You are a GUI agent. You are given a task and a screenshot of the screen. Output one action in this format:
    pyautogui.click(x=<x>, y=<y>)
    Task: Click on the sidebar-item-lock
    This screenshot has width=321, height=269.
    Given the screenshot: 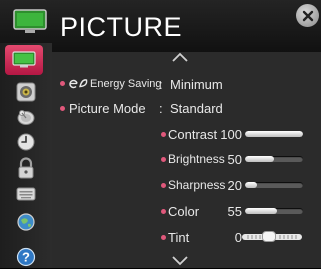 What is the action you would take?
    pyautogui.click(x=26, y=168)
    